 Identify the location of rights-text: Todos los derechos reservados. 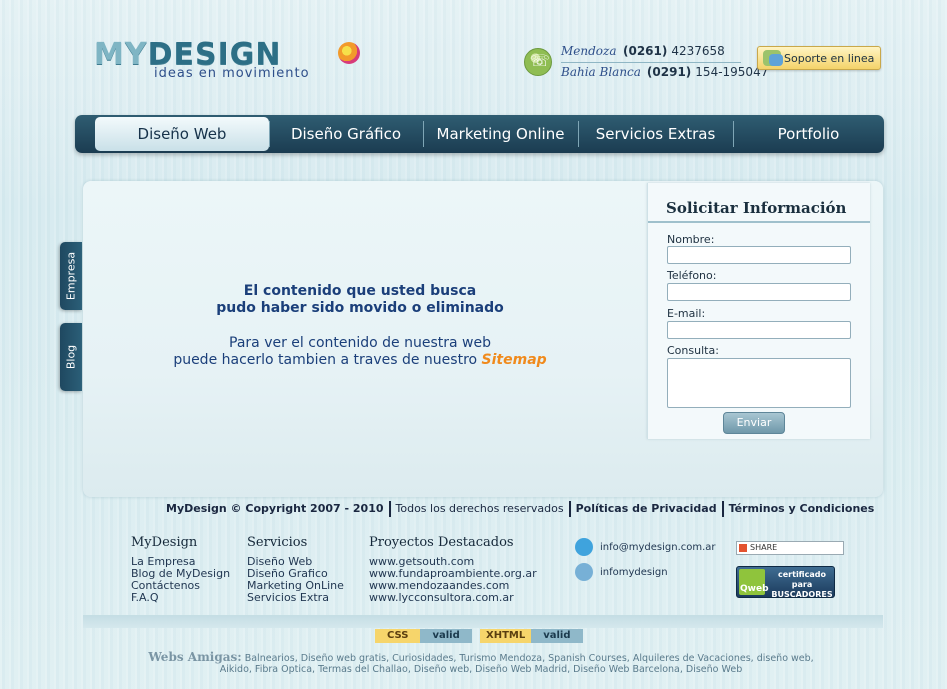
(479, 508).